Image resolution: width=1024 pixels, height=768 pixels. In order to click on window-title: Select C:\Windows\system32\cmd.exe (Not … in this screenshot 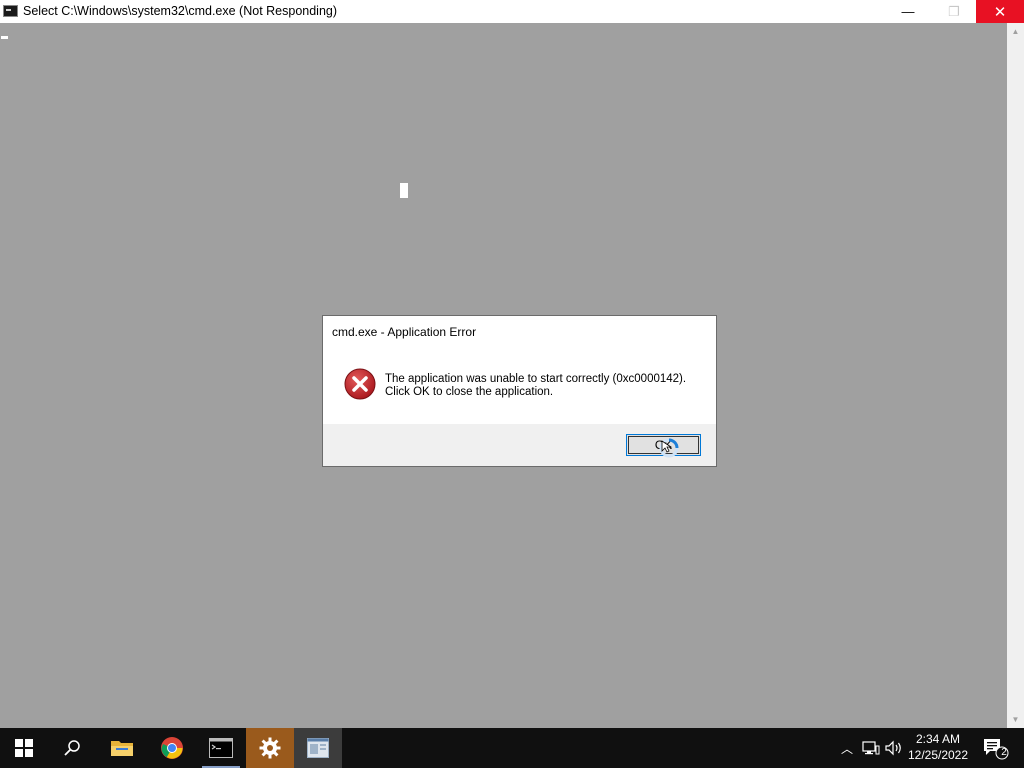, I will do `click(180, 11)`.